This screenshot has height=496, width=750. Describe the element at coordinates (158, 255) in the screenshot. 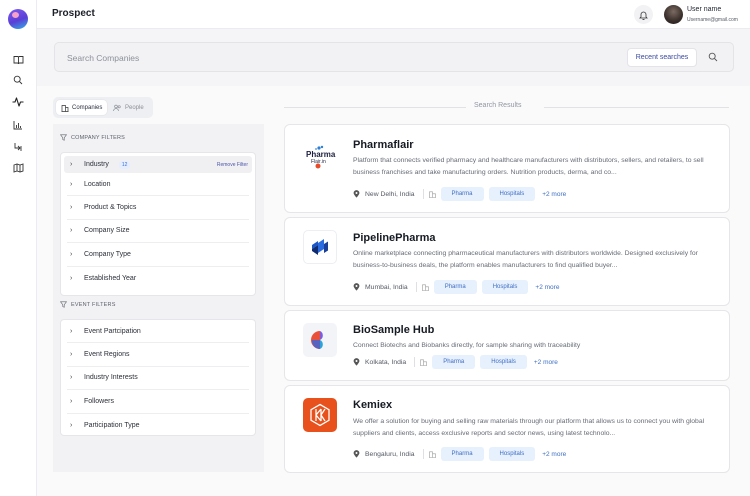

I see `filter-company-type: › Company Type` at that location.